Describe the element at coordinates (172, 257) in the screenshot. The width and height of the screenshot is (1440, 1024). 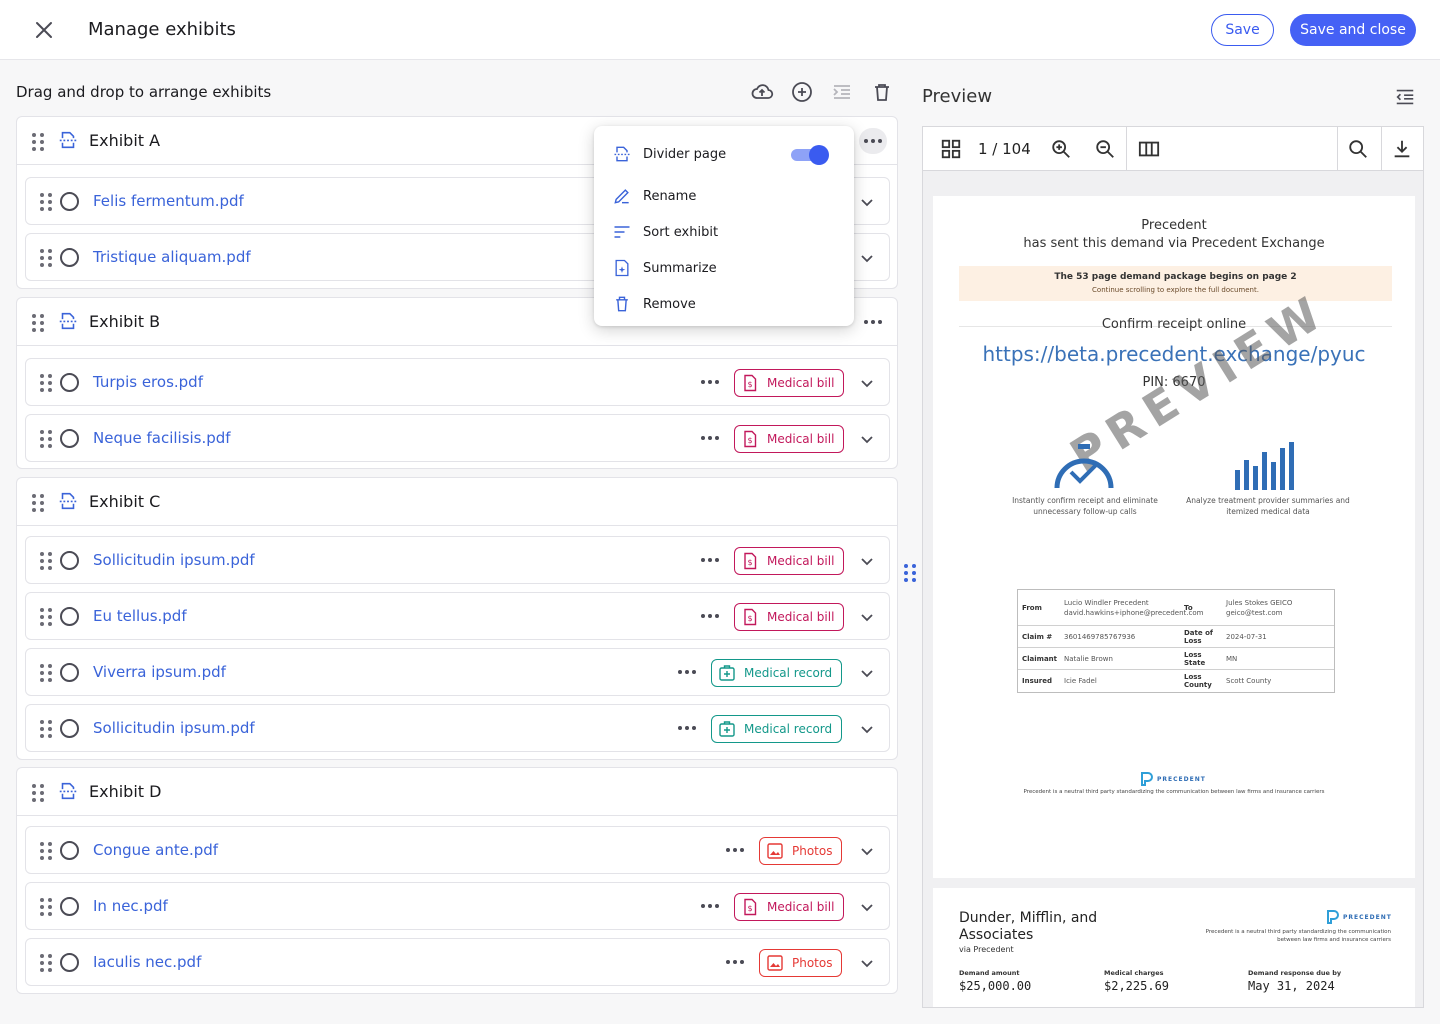
I see `file-name-link: Tristique aliquam.pdf` at that location.